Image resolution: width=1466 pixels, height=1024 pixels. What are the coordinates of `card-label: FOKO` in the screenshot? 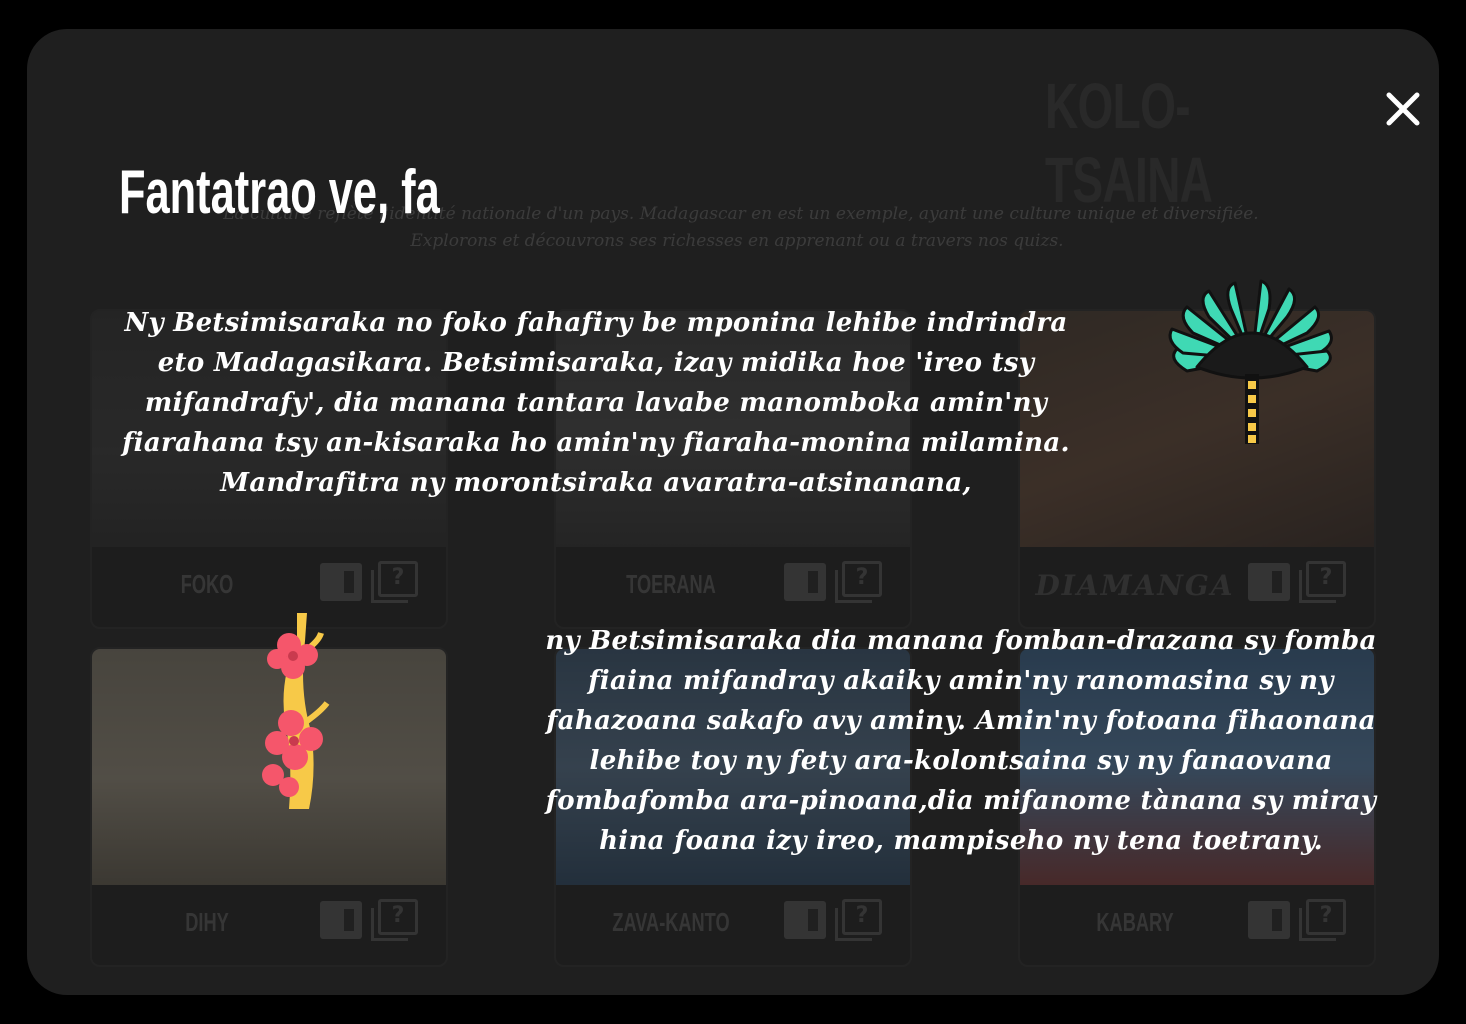 It's located at (207, 584).